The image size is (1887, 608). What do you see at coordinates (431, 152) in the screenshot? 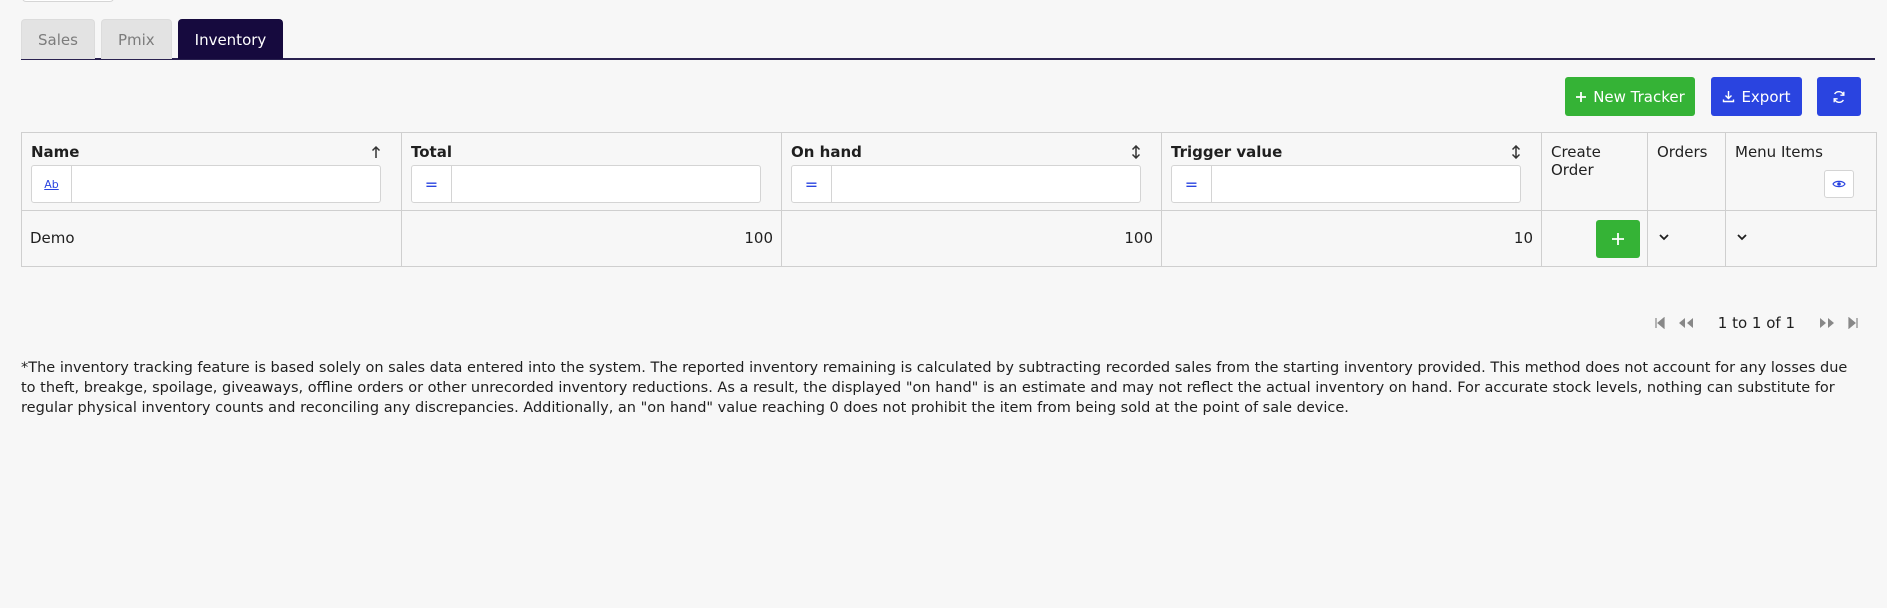
I see `col-total-label: Total` at bounding box center [431, 152].